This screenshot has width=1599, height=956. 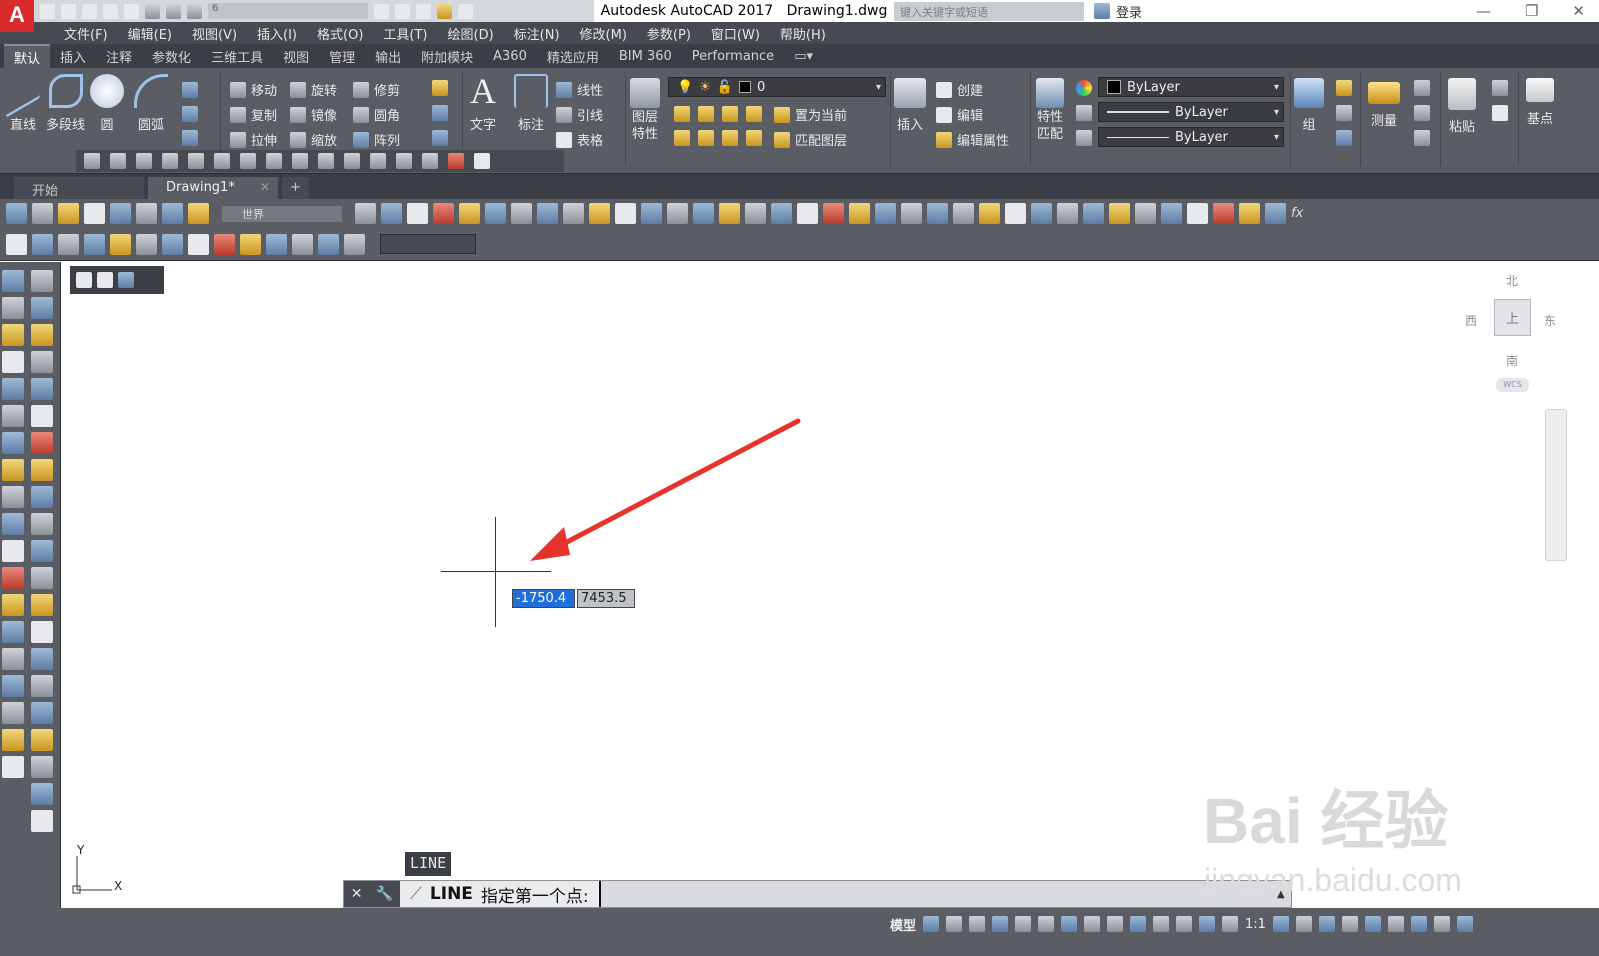 What do you see at coordinates (483, 103) in the screenshot?
I see `text-button: A 文字` at bounding box center [483, 103].